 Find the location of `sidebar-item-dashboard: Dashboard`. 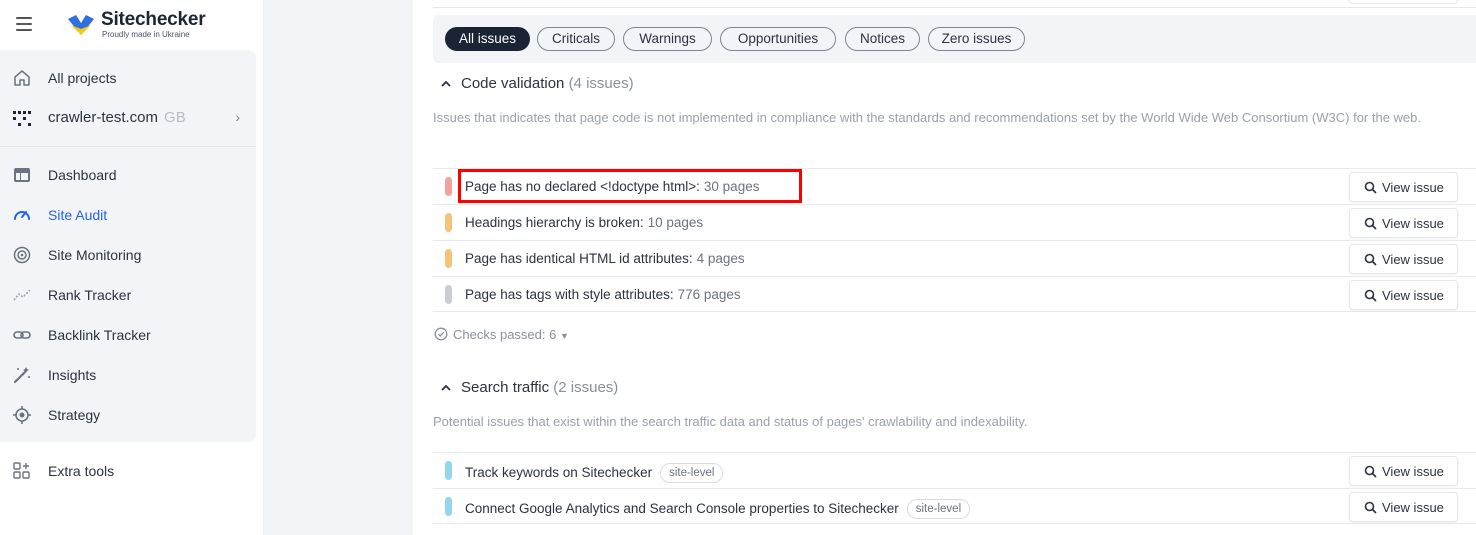

sidebar-item-dashboard: Dashboard is located at coordinates (128, 175).